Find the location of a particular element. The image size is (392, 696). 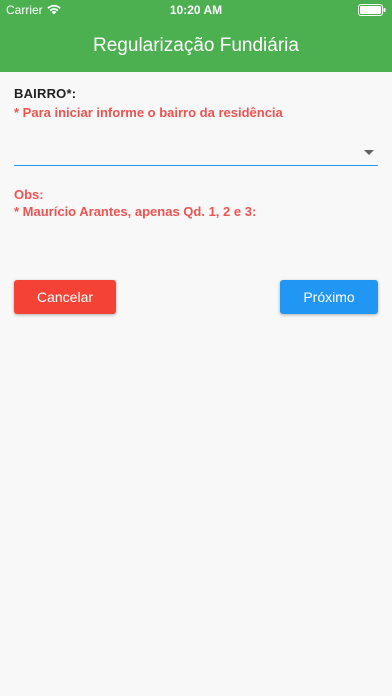

status-bar: Carrier 10:20 AM is located at coordinates (196, 10).